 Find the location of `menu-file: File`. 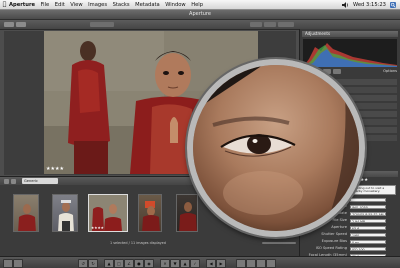

menu-file: File is located at coordinates (45, 5).